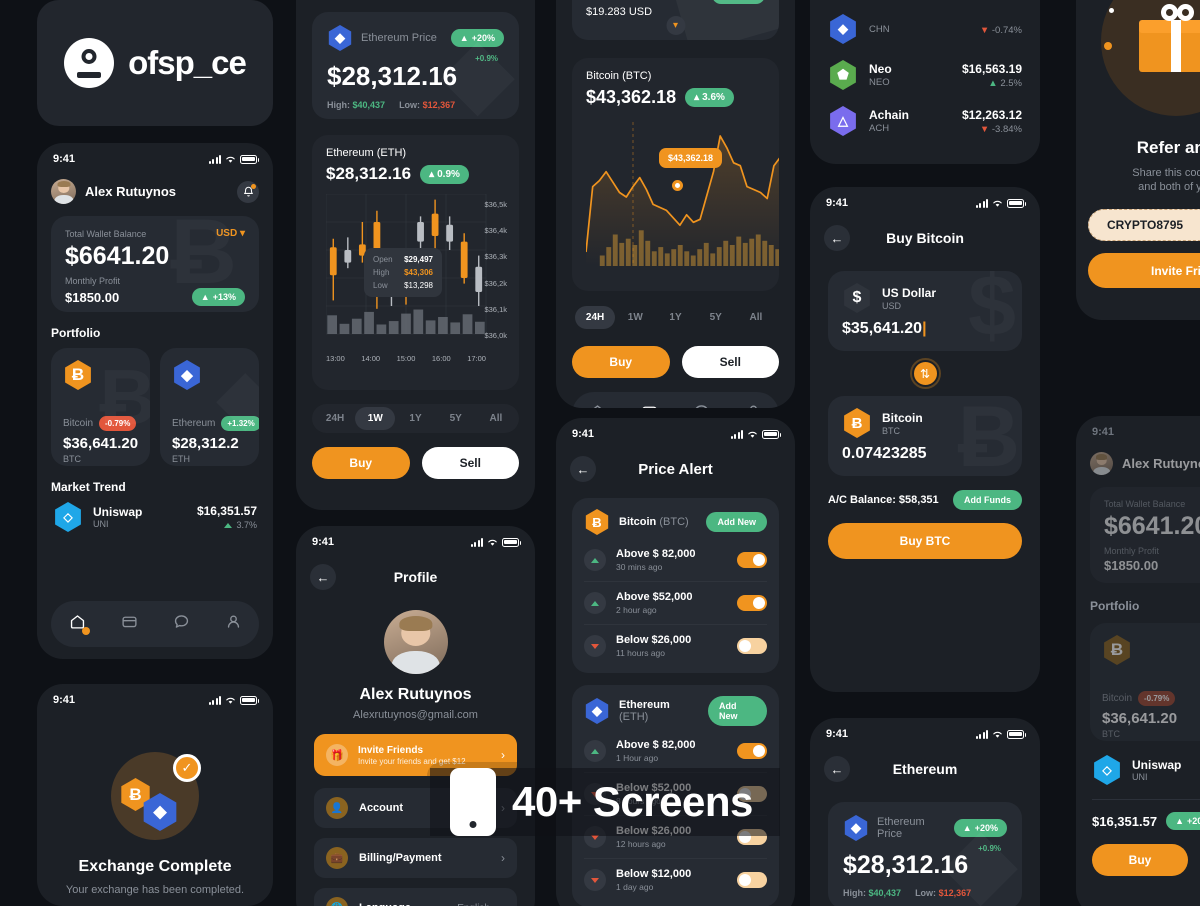  Describe the element at coordinates (248, 191) in the screenshot. I see `bell-icon` at that location.